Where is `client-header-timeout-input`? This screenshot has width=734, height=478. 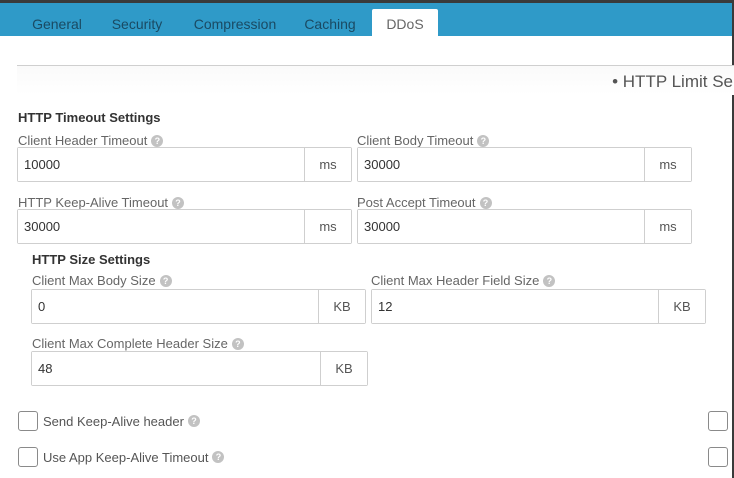 client-header-timeout-input is located at coordinates (161, 164).